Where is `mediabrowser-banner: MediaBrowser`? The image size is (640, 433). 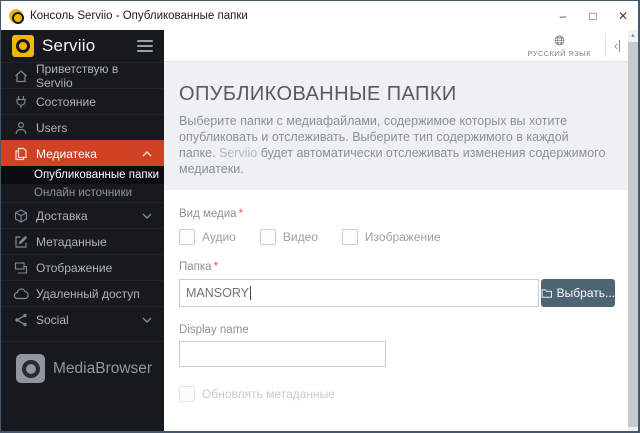
mediabrowser-banner: MediaBrowser is located at coordinates (82, 362).